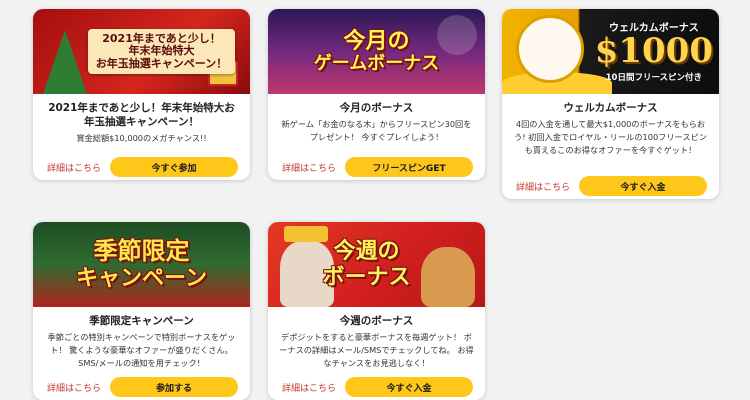  I want to click on banner-text: 今週の ボーナス, so click(366, 264).